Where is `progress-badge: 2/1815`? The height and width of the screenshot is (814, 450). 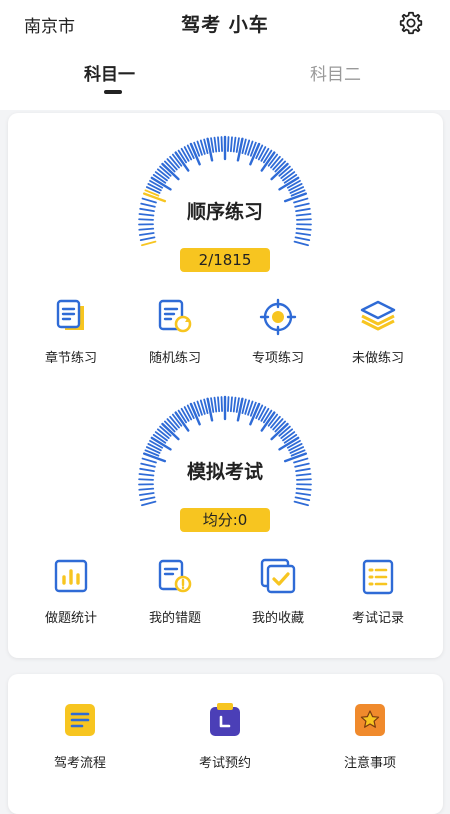
progress-badge: 2/1815 is located at coordinates (225, 260).